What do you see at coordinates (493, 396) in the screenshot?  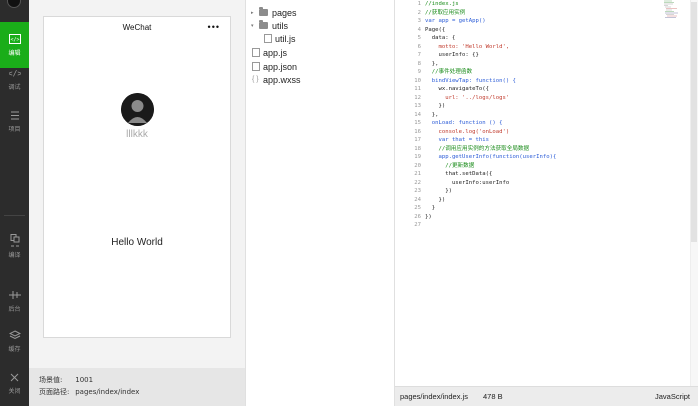 I see `file-size: 478 B` at bounding box center [493, 396].